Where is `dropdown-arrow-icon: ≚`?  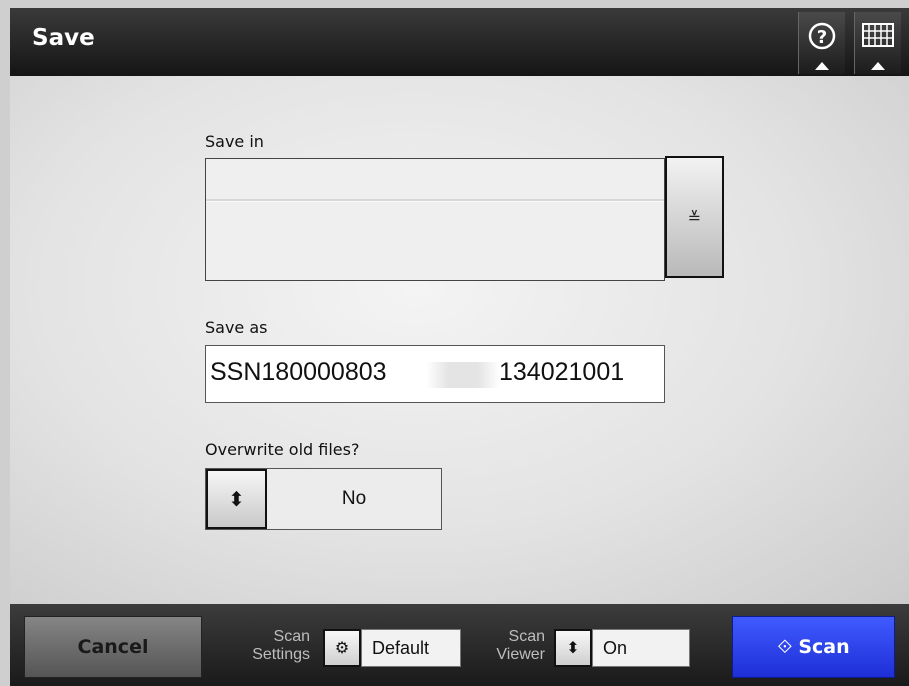
dropdown-arrow-icon: ≚ is located at coordinates (694, 217).